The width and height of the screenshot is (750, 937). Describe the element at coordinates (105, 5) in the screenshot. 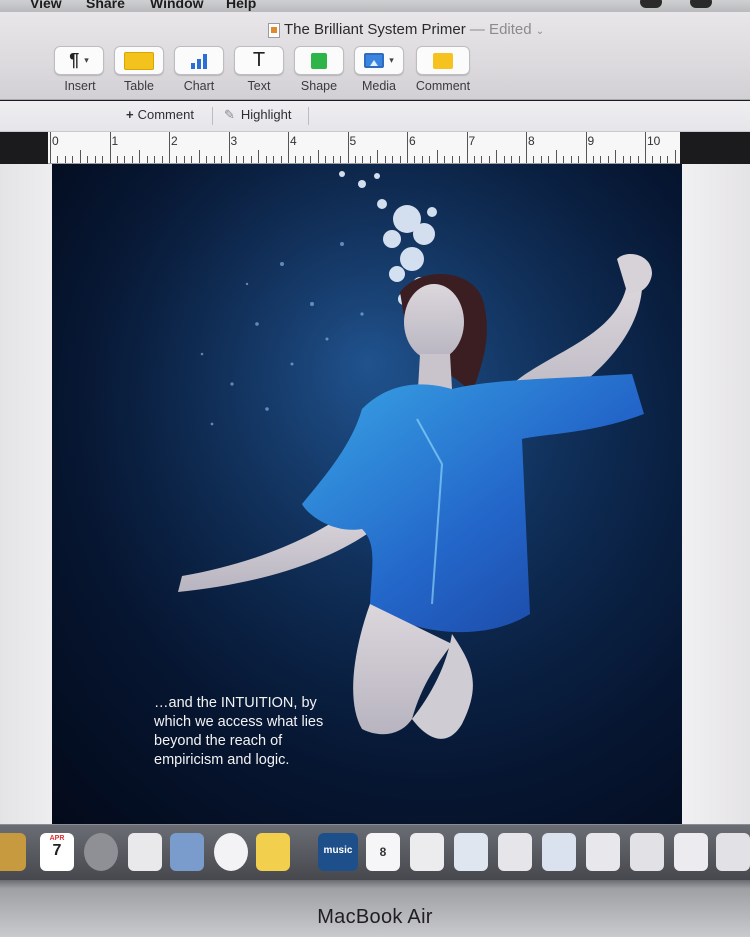

I see `menu-share: Share` at that location.